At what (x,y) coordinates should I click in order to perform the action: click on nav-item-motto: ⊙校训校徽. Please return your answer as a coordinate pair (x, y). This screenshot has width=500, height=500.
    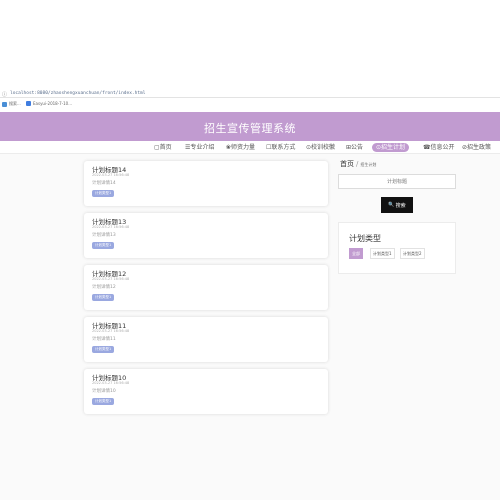
    Looking at the image, I should click on (320, 147).